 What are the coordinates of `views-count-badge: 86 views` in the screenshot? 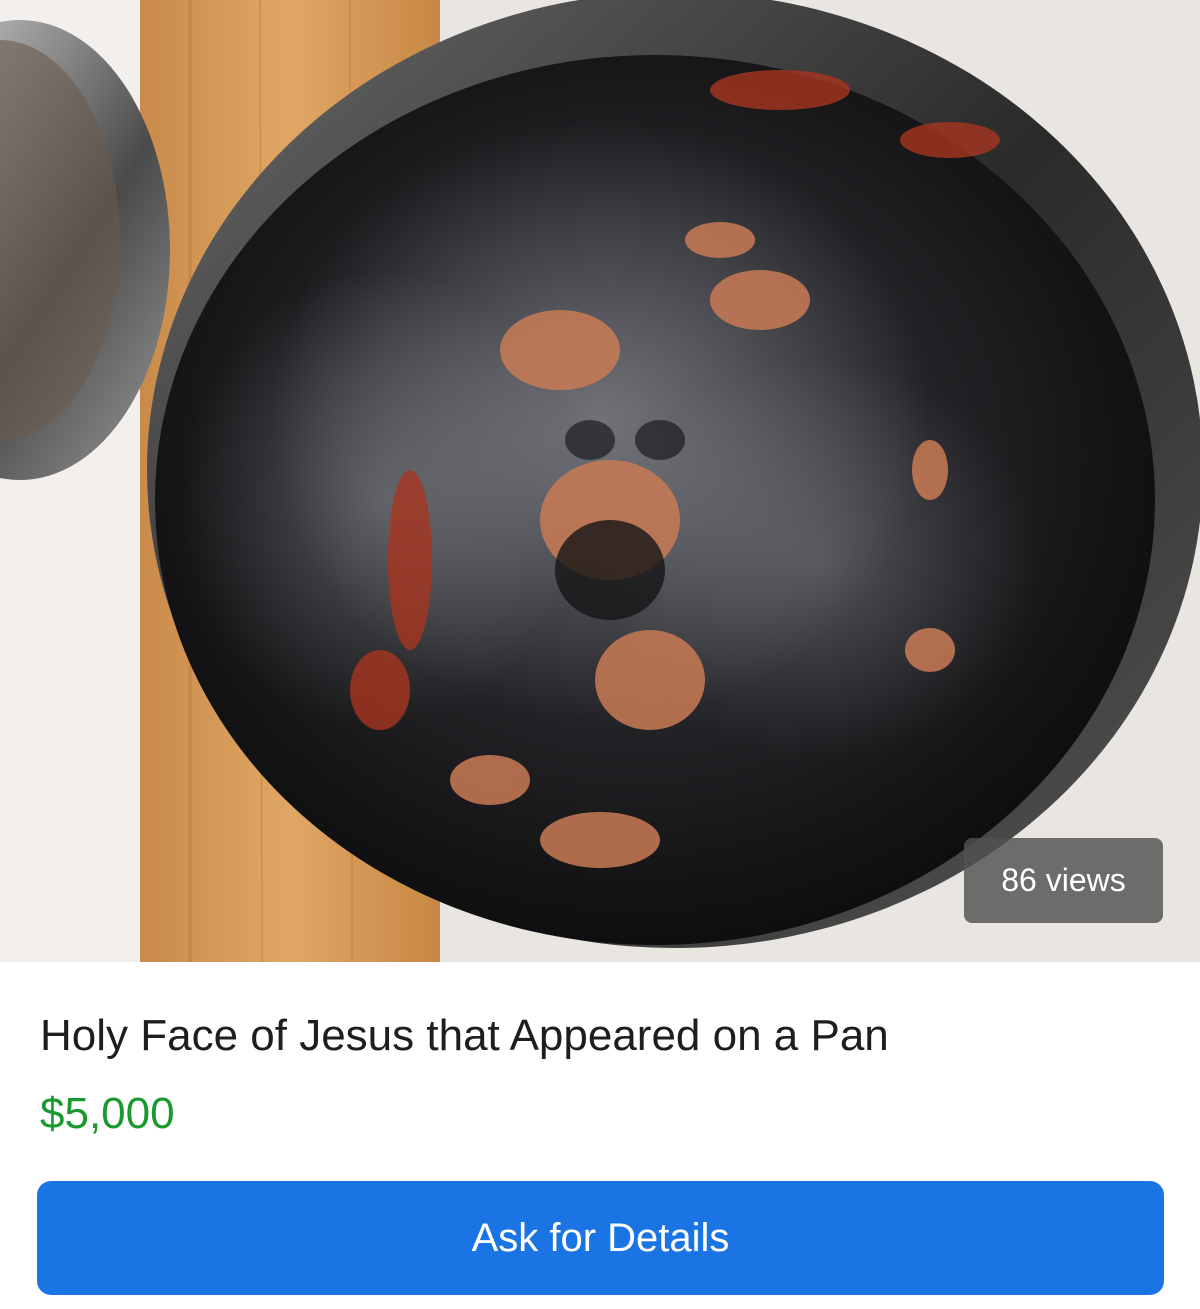 It's located at (1063, 880).